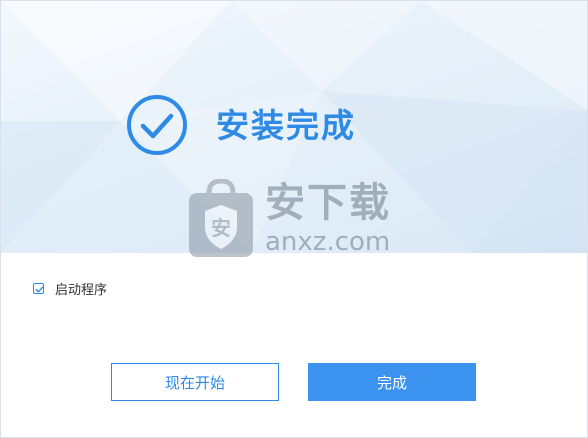  What do you see at coordinates (328, 242) in the screenshot?
I see `watermark-domain: anxz.com` at bounding box center [328, 242].